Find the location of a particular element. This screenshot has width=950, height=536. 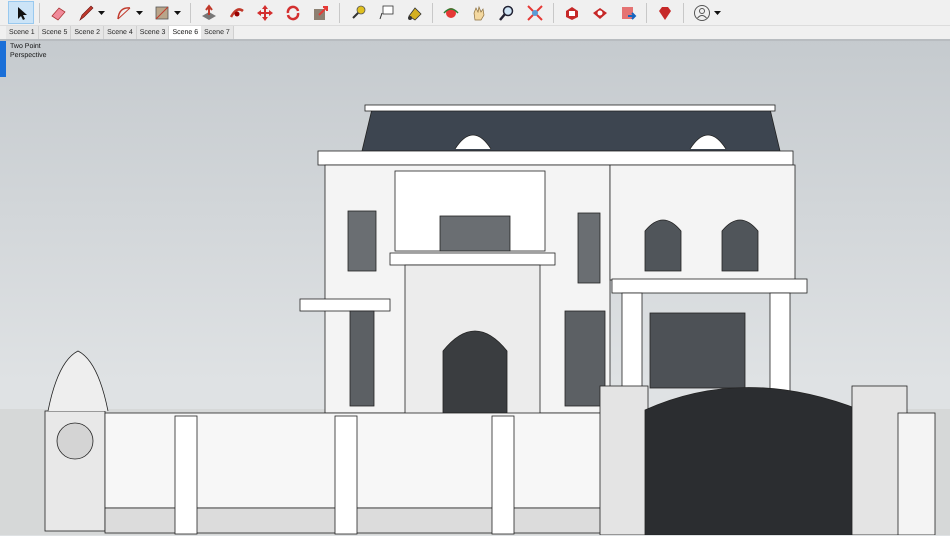

zoom-icon is located at coordinates (507, 13).